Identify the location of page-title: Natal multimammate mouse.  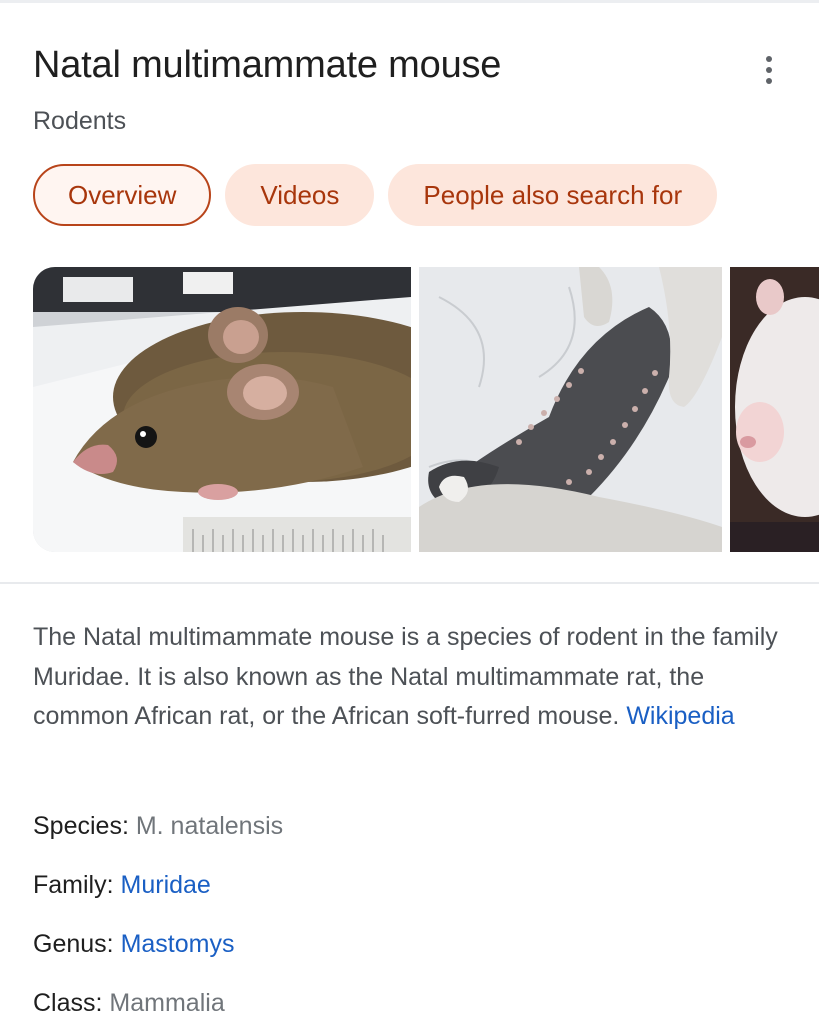
(267, 65).